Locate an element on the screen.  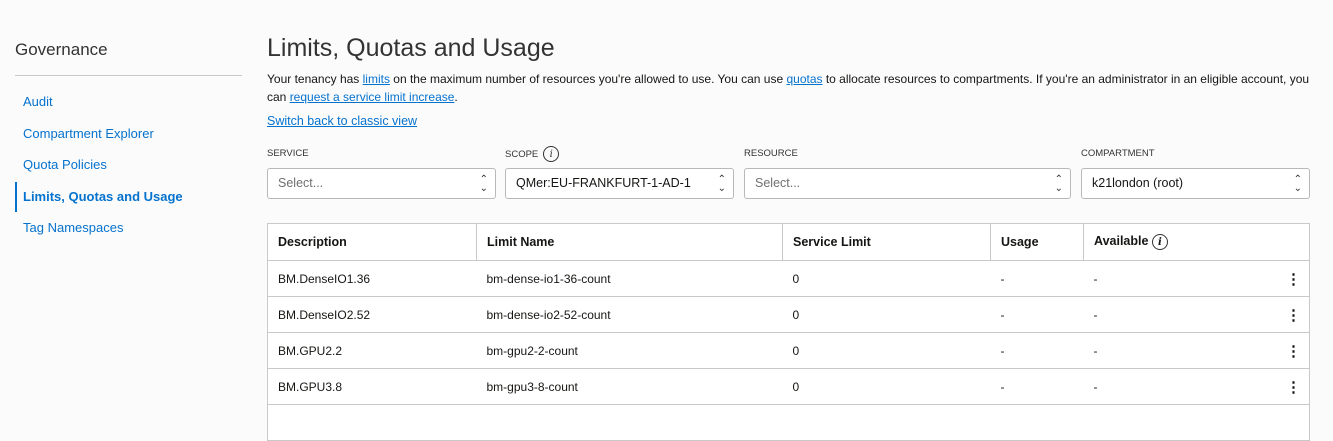
cell-limit-name: bm-gpu2-2-count is located at coordinates (629, 350).